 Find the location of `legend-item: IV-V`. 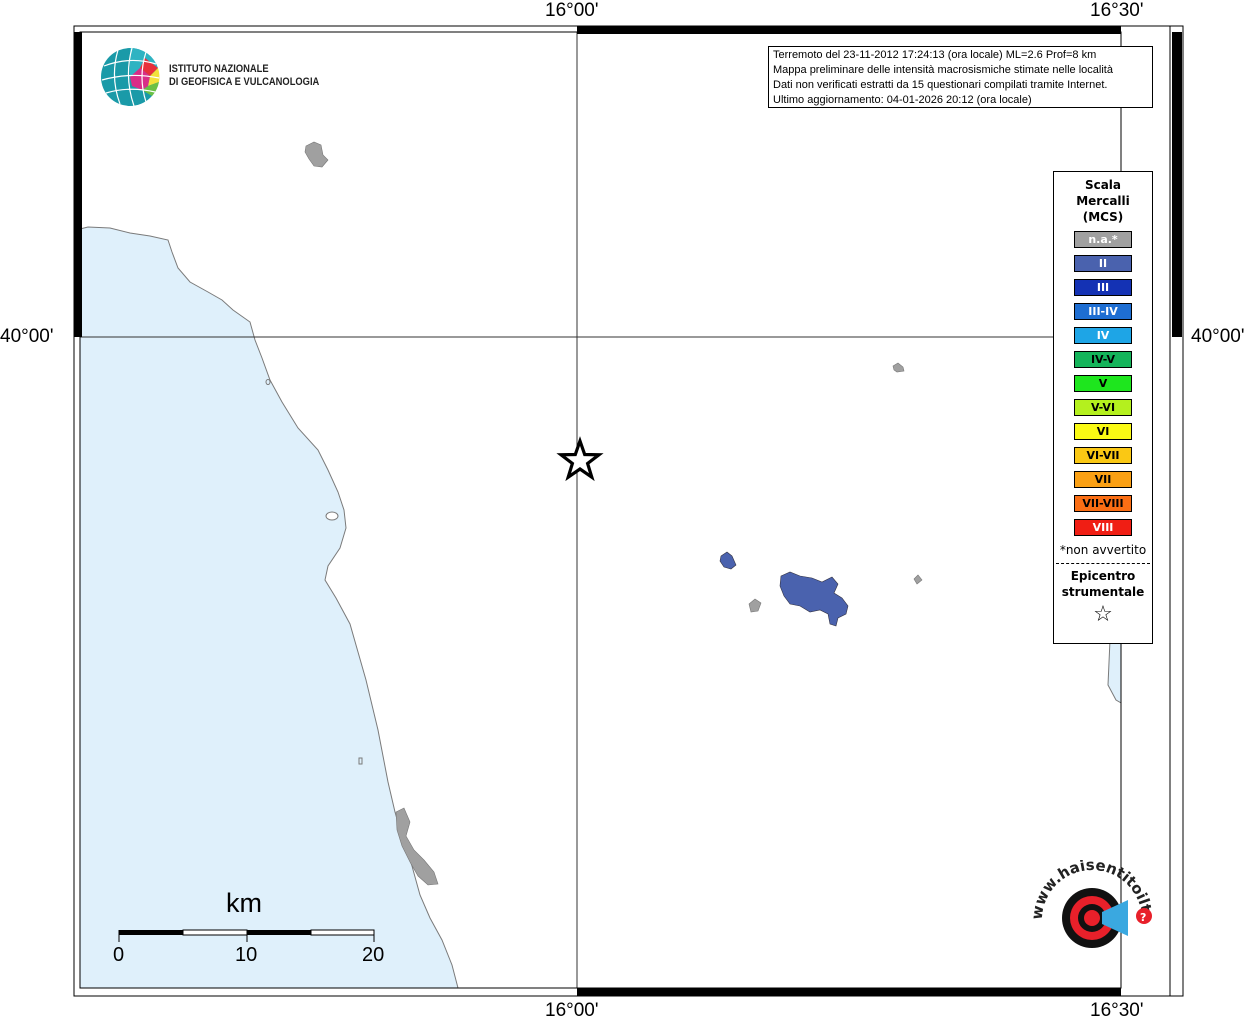

legend-item: IV-V is located at coordinates (1103, 359).